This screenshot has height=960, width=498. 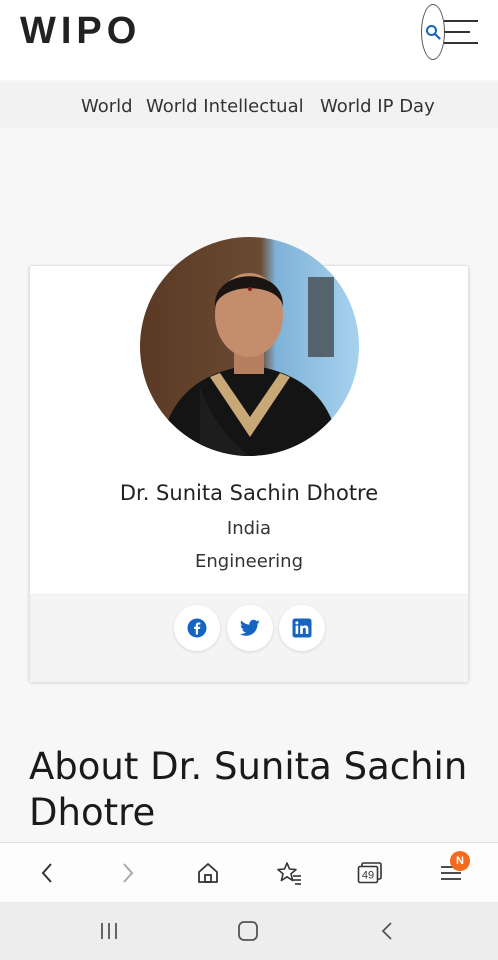 I want to click on main-menu-button, so click(x=461, y=32).